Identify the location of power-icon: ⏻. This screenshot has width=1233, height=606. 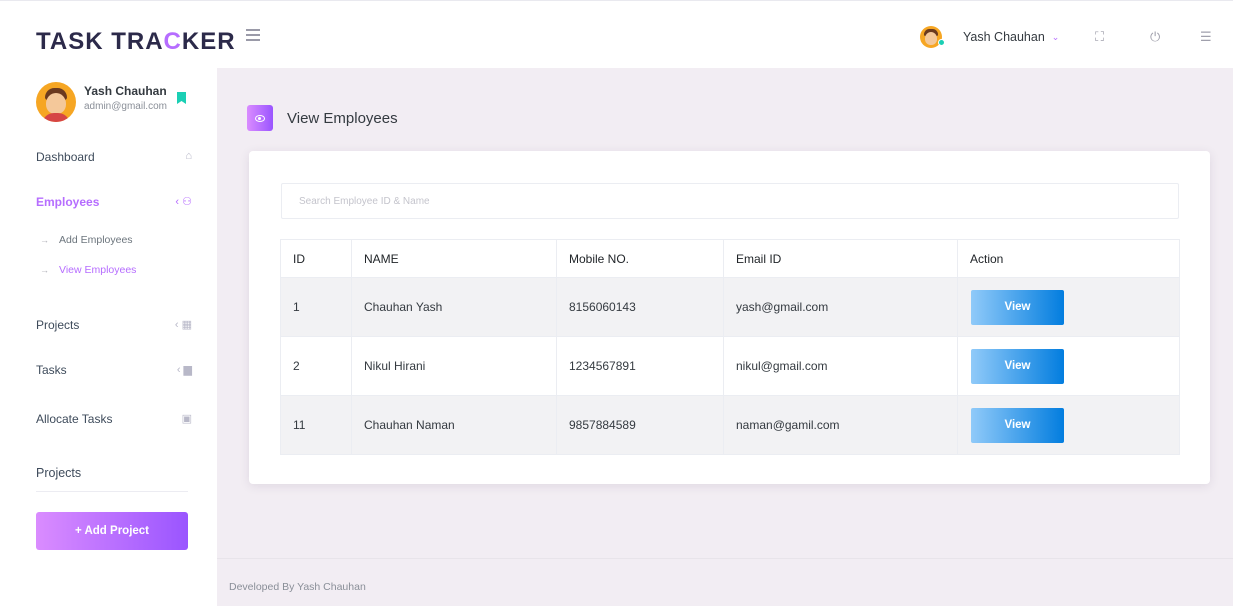
(1155, 37).